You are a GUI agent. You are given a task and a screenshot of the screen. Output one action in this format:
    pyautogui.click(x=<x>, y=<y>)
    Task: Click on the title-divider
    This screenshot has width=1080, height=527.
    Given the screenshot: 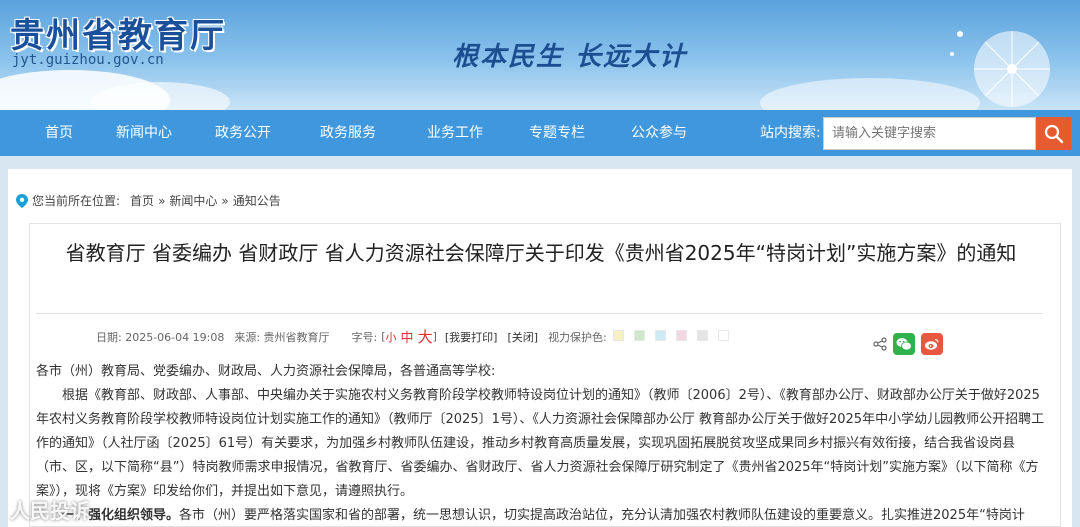 What is the action you would take?
    pyautogui.click(x=539, y=313)
    